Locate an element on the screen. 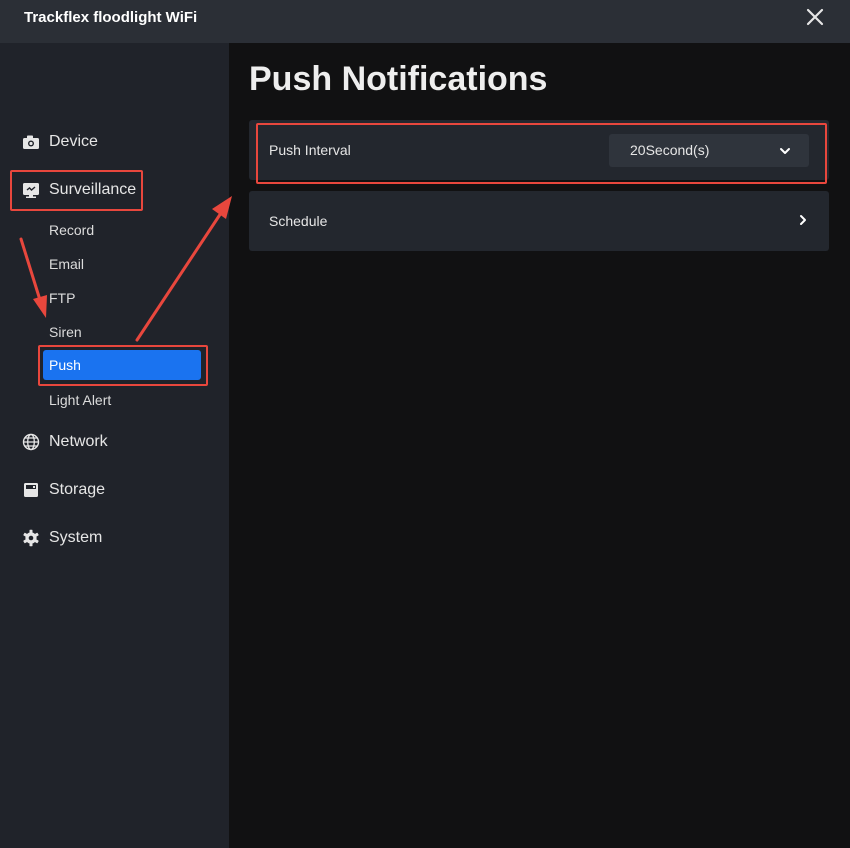 The width and height of the screenshot is (850, 848). globe-icon is located at coordinates (31, 442).